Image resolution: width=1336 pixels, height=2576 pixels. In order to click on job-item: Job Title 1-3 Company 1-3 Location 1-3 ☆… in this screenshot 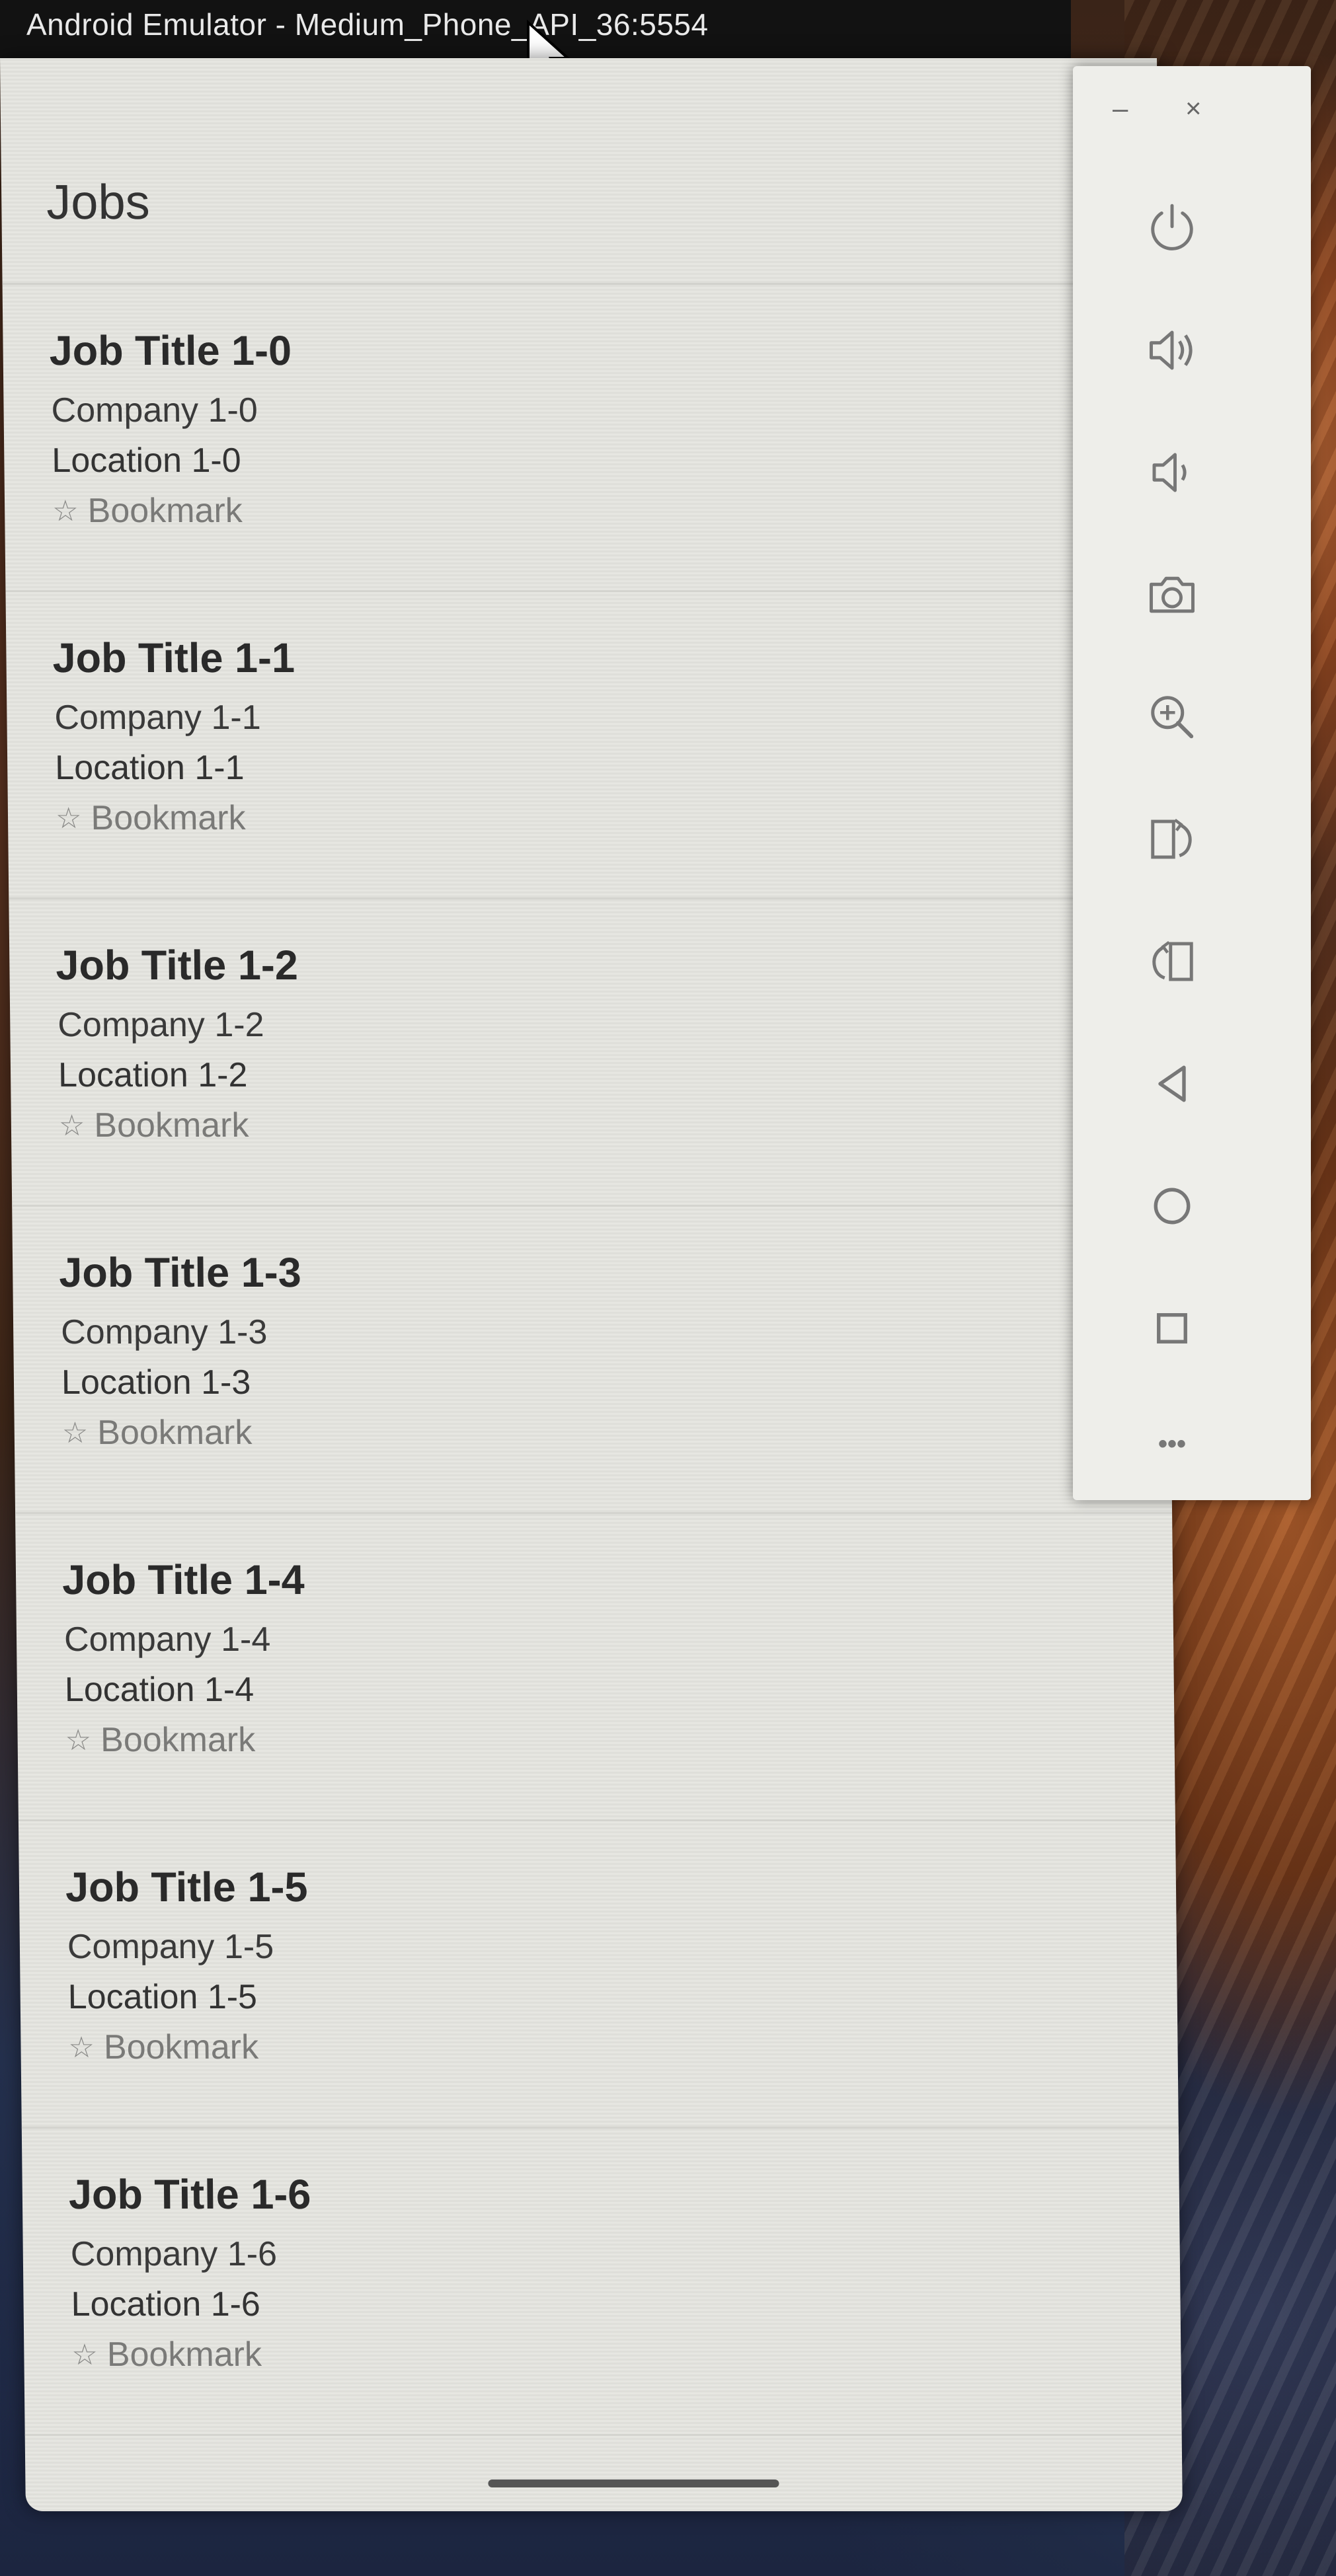, I will do `click(592, 1360)`.